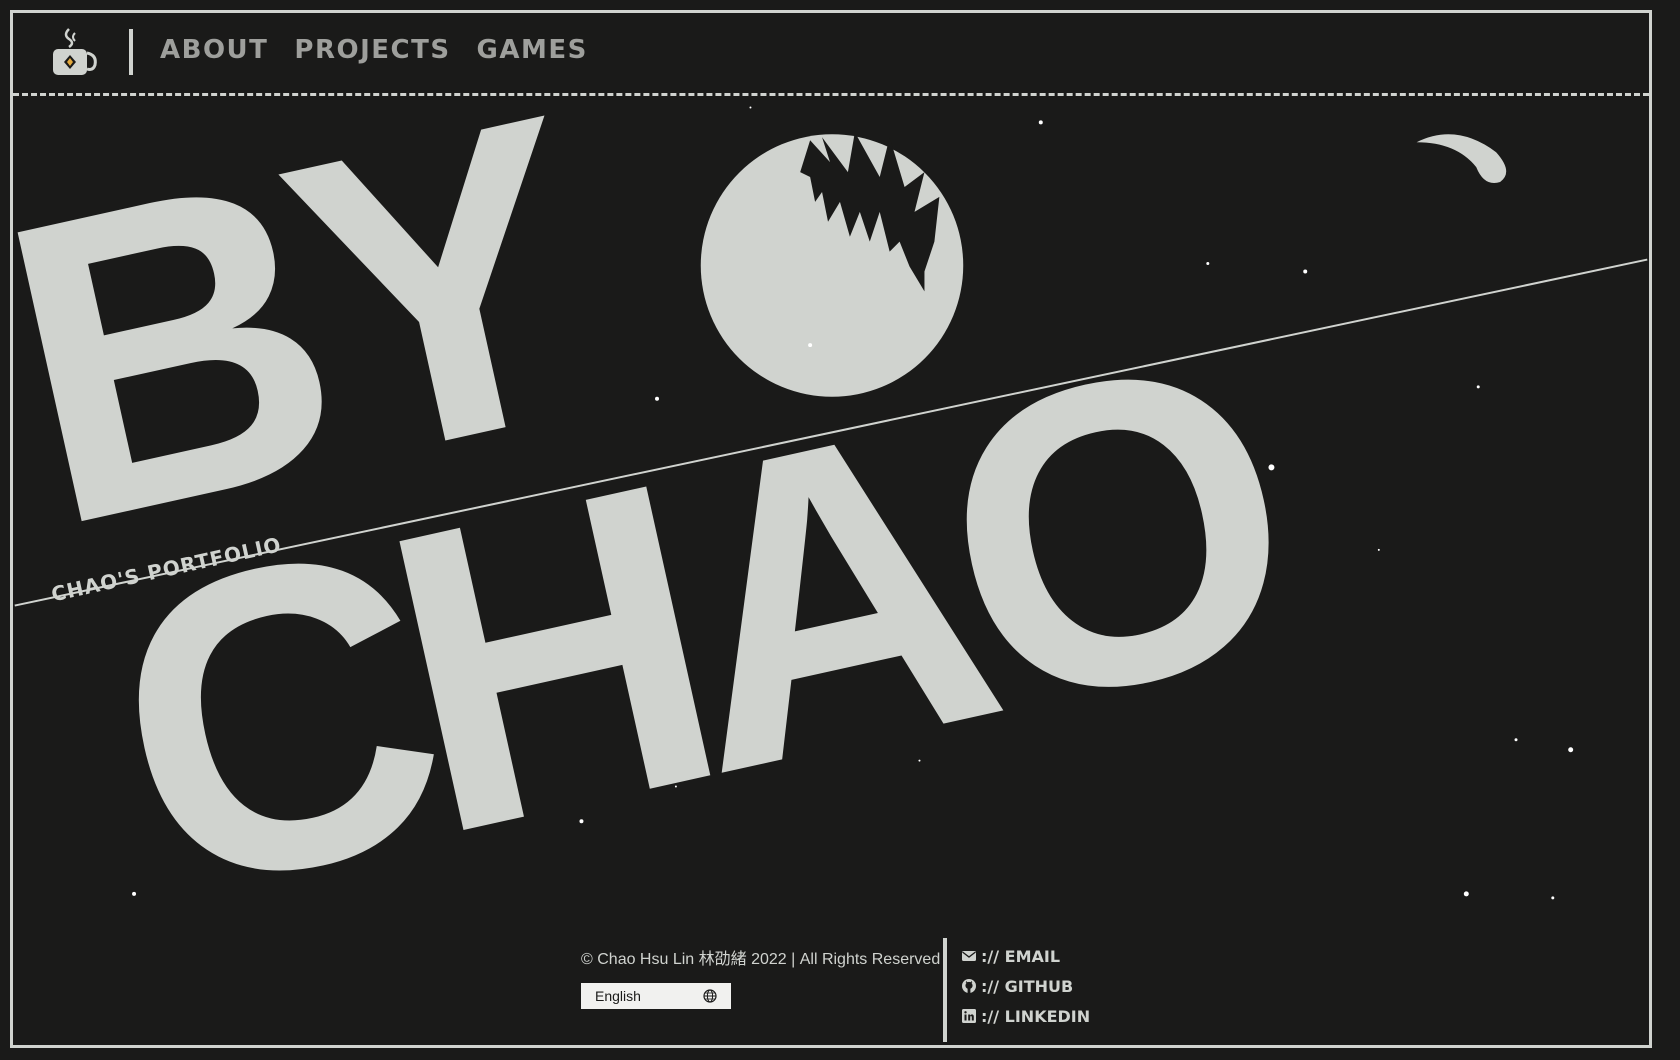  What do you see at coordinates (969, 986) in the screenshot?
I see `github-icon` at bounding box center [969, 986].